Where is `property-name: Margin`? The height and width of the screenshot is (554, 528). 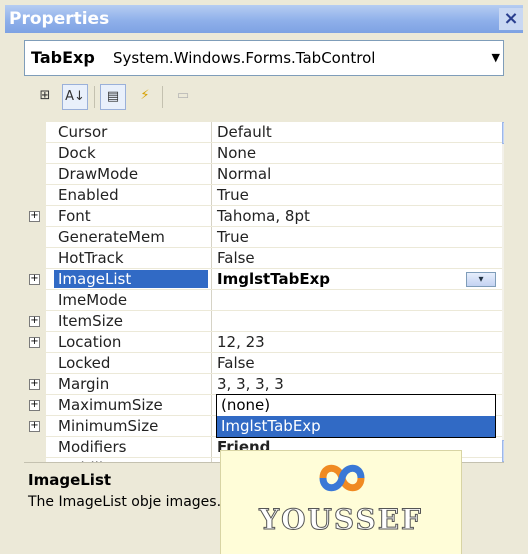 property-name: Margin is located at coordinates (133, 384).